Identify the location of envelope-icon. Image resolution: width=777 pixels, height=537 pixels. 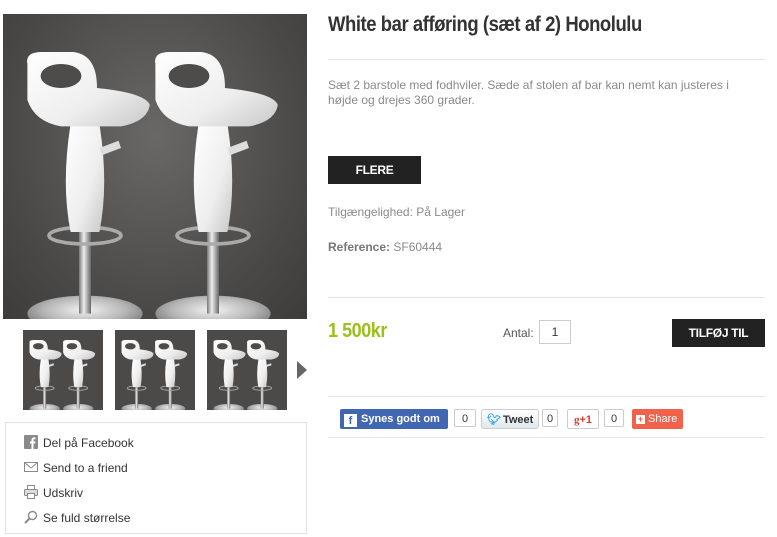
(31, 467).